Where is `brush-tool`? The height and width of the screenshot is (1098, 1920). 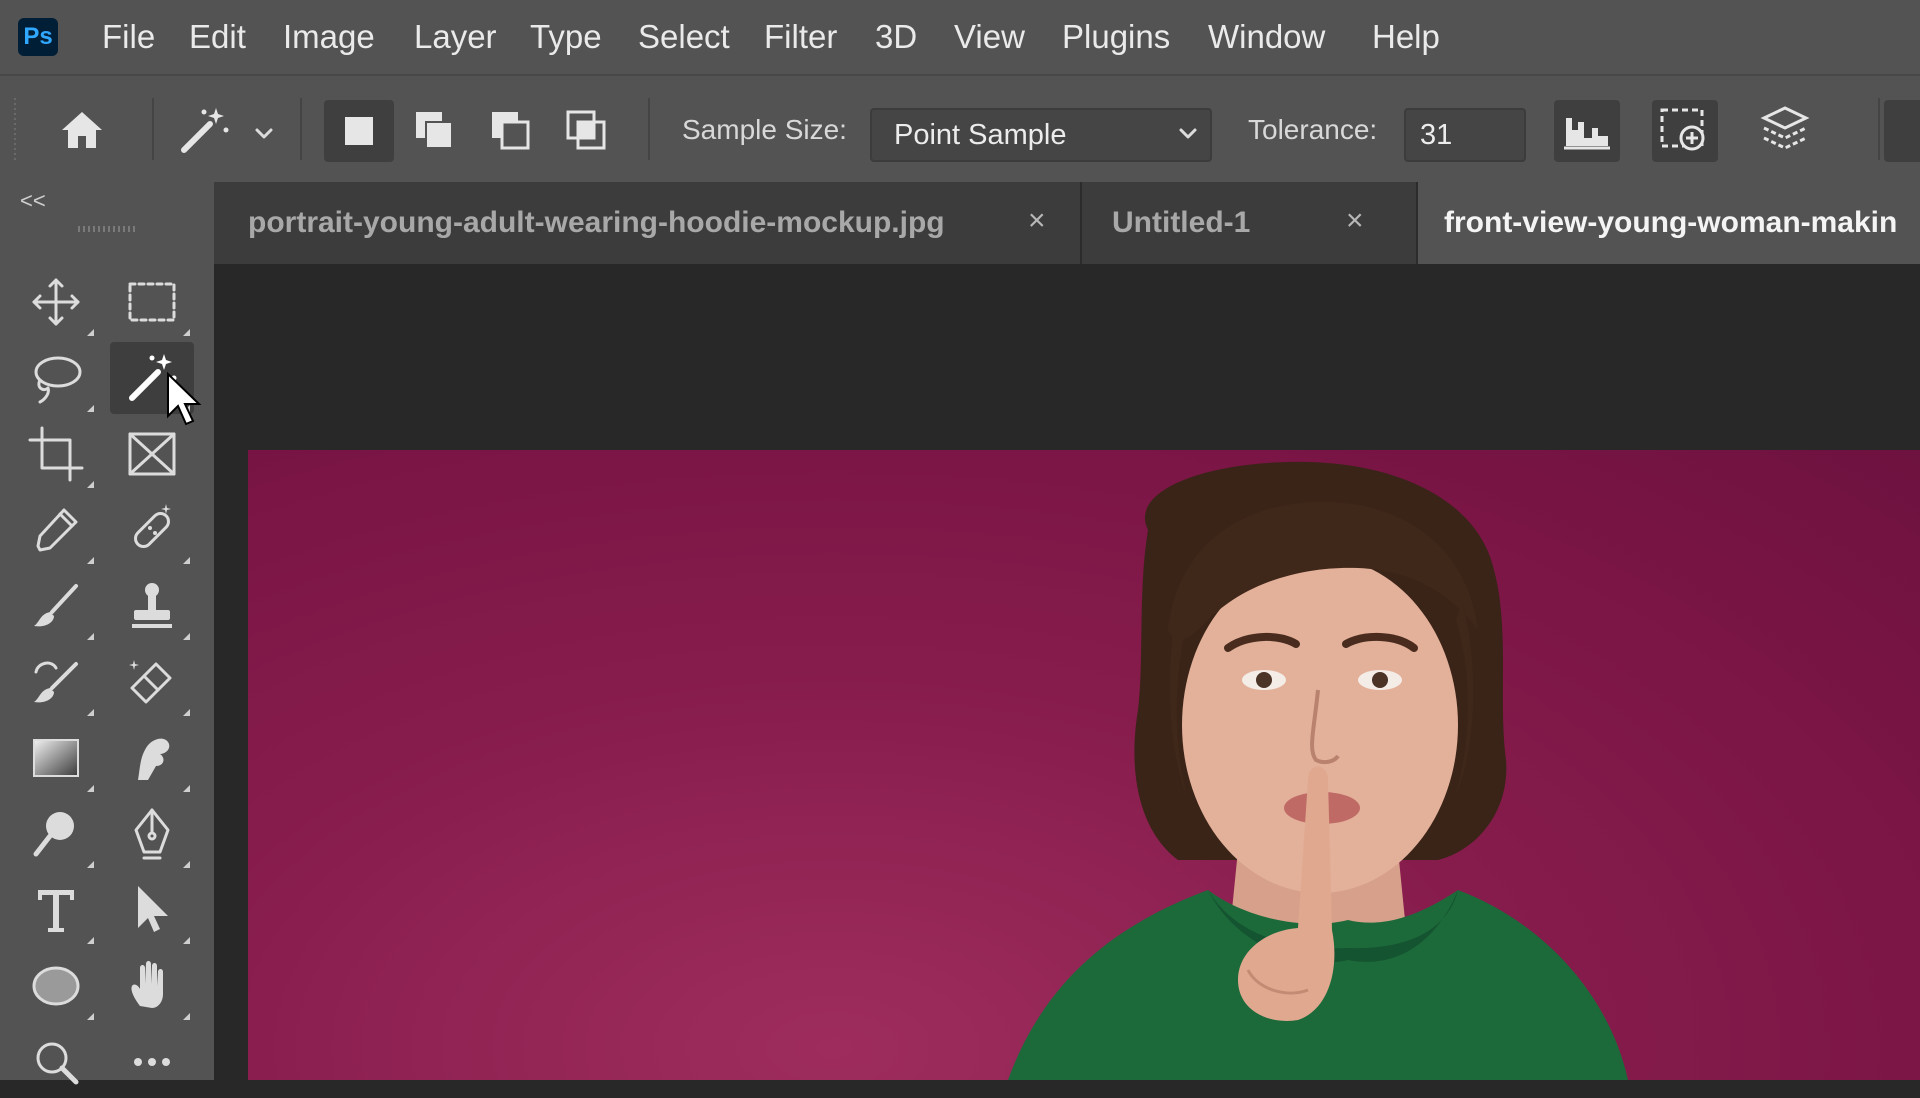
brush-tool is located at coordinates (56, 606).